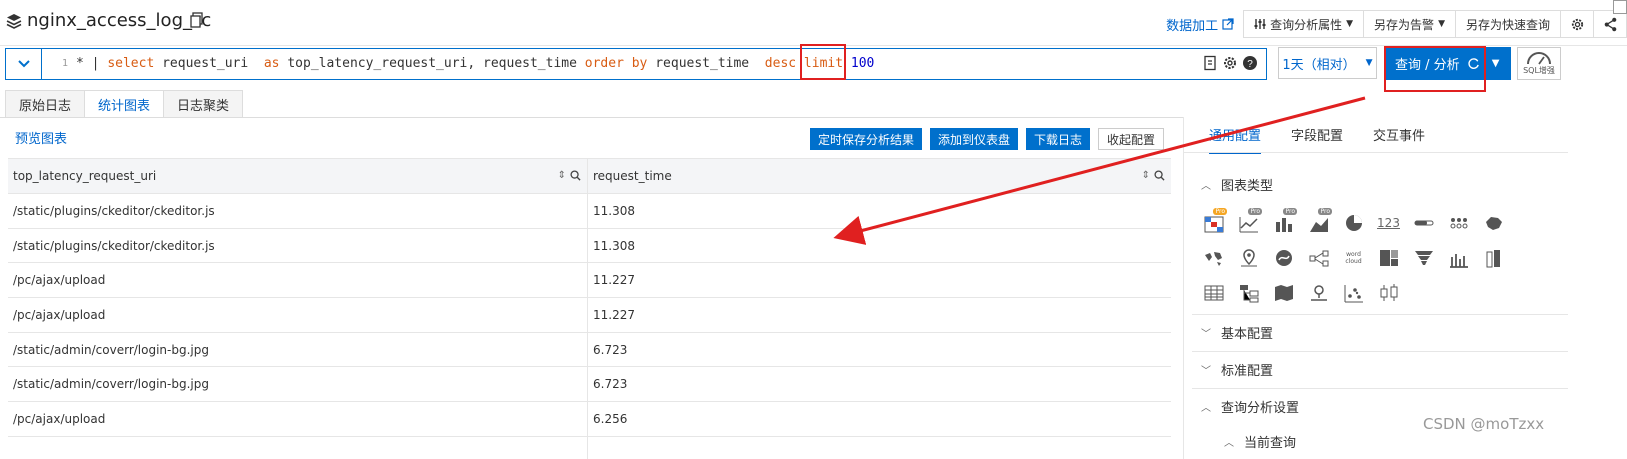 Image resolution: width=1627 pixels, height=459 pixels. Describe the element at coordinates (589, 447) in the screenshot. I see `table-row` at that location.